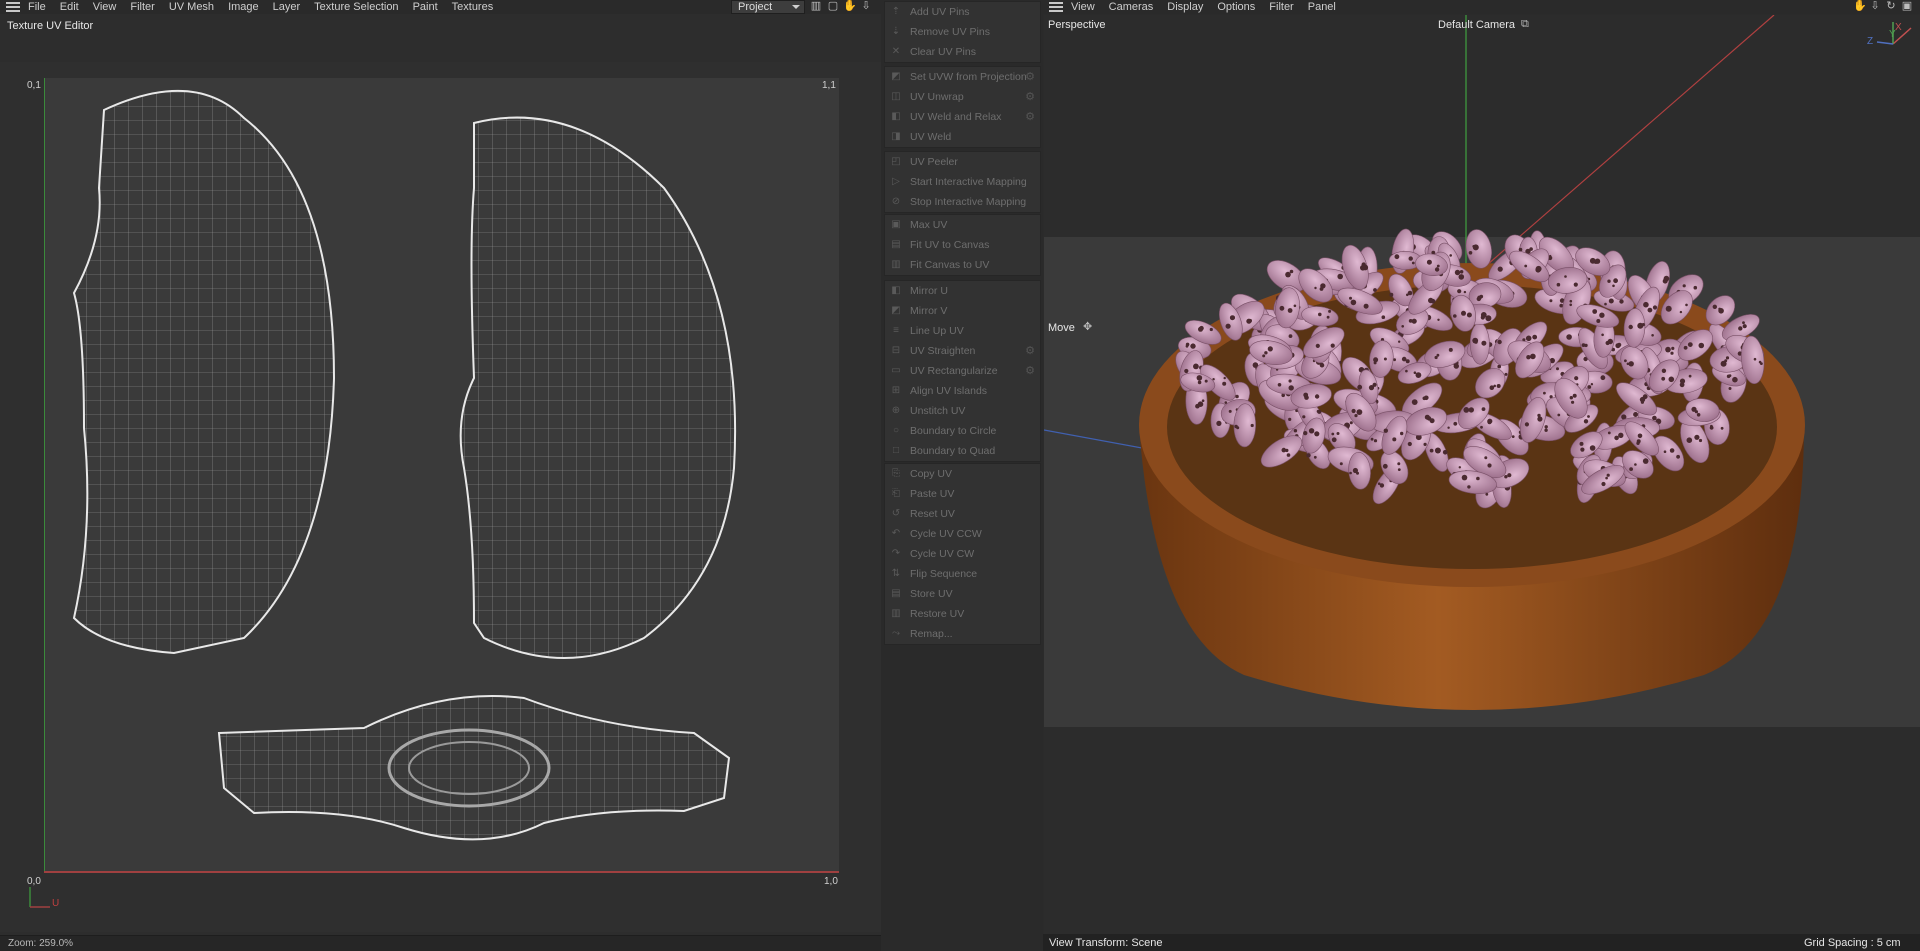 This screenshot has height=951, width=1920. What do you see at coordinates (962, 245) in the screenshot?
I see `command-fit-uv-to-canvas: ▤ Fit UV to Canvas` at bounding box center [962, 245].